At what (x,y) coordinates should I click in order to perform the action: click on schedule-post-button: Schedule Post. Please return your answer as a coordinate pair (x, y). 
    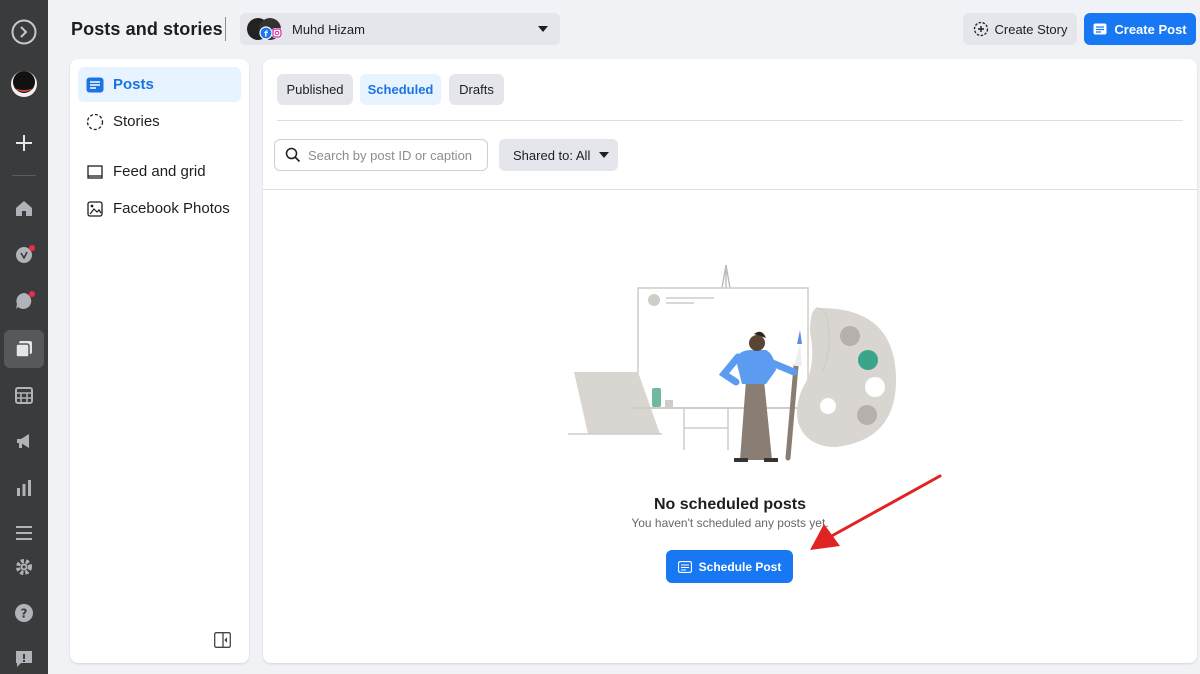
    Looking at the image, I should click on (729, 566).